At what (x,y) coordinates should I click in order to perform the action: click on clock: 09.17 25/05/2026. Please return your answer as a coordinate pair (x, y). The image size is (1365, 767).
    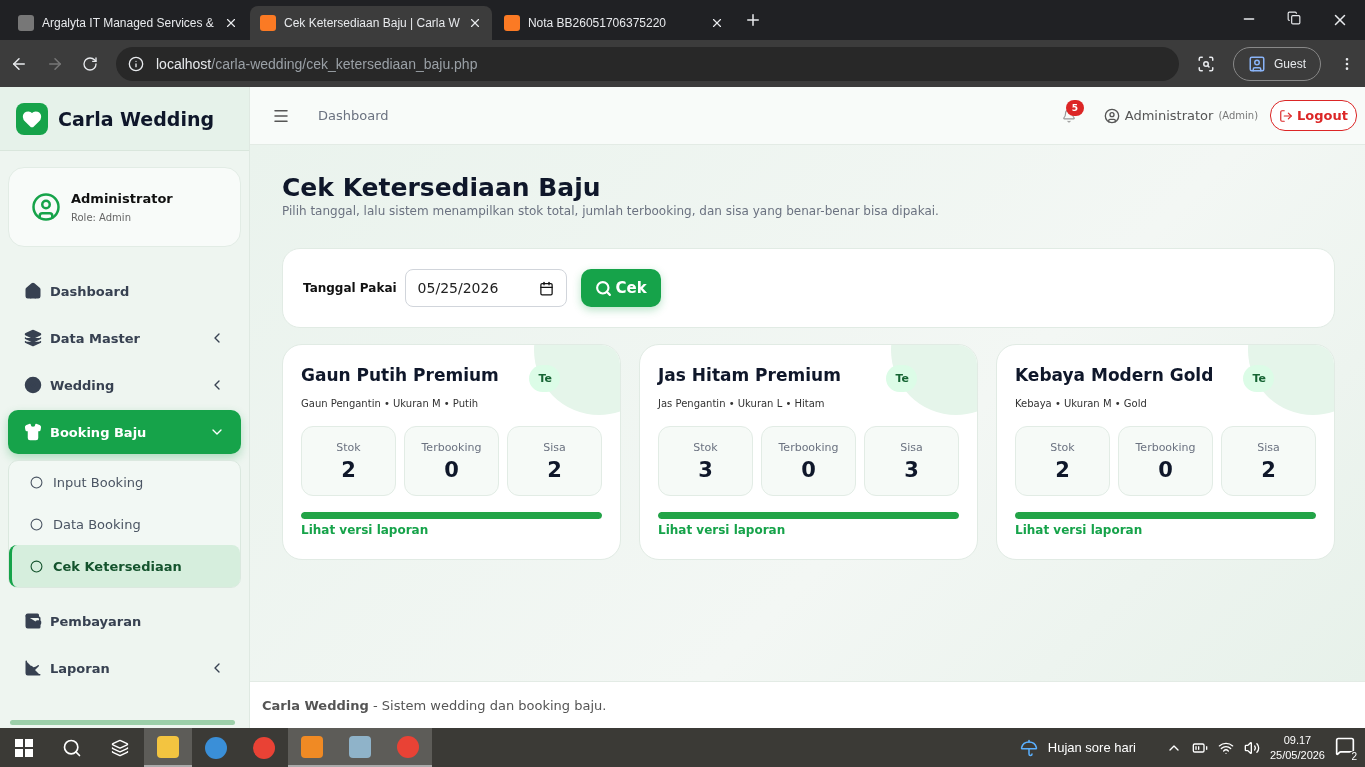
    Looking at the image, I should click on (1297, 747).